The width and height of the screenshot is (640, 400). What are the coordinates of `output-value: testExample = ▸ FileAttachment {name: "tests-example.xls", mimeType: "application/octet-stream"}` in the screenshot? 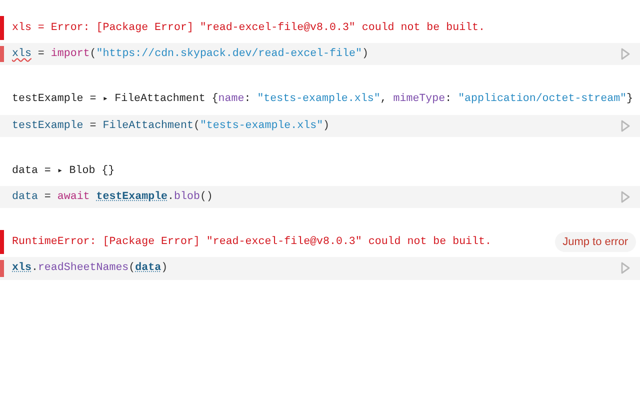 It's located at (322, 100).